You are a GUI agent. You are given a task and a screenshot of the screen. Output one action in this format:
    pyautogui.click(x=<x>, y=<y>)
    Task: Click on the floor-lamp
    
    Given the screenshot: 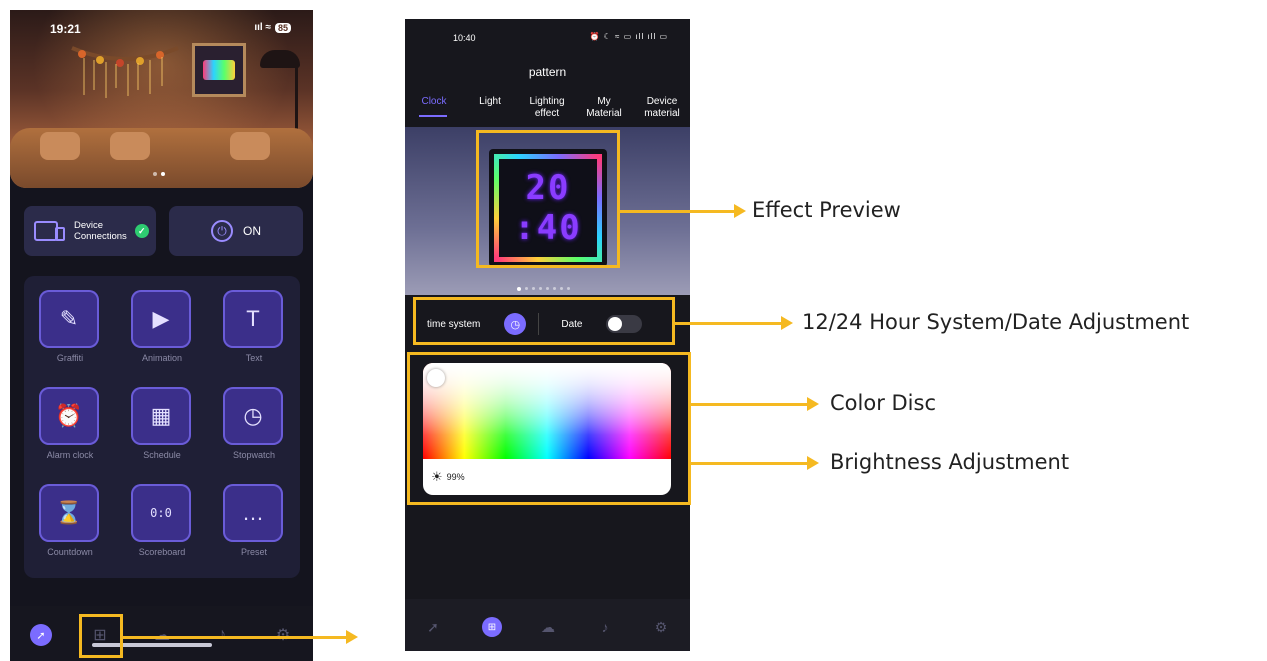 What is the action you would take?
    pyautogui.click(x=280, y=59)
    